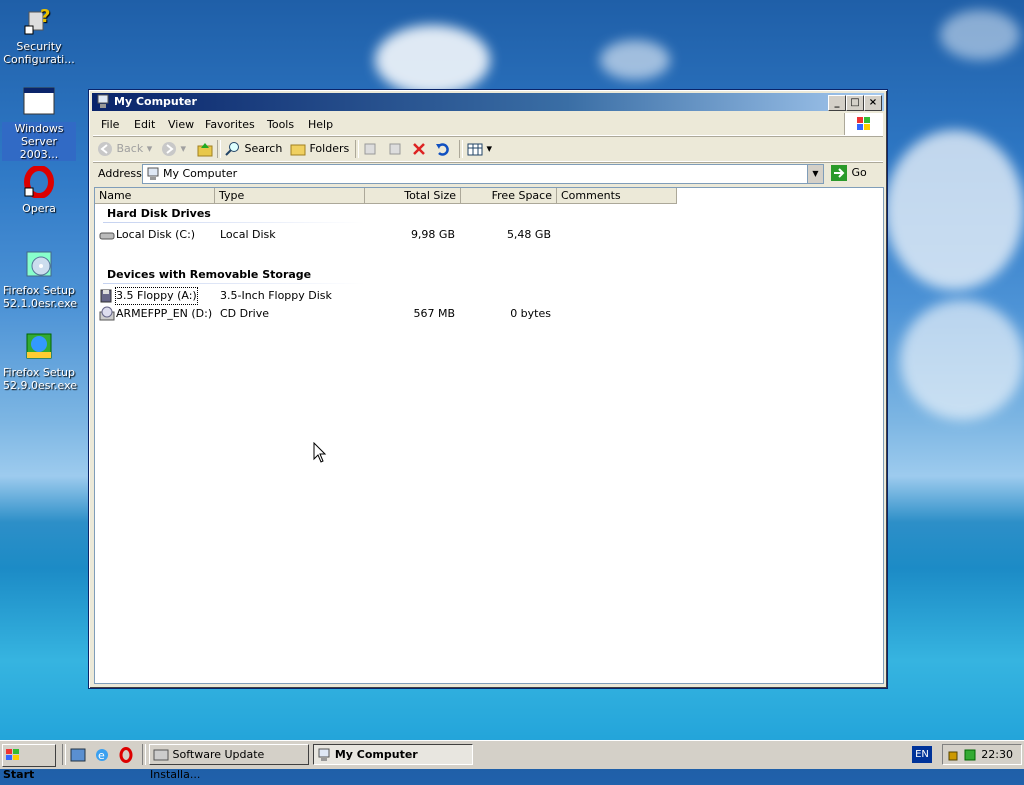 This screenshot has height=785, width=1024. I want to click on desktop-icon-opera: Opera, so click(39, 190).